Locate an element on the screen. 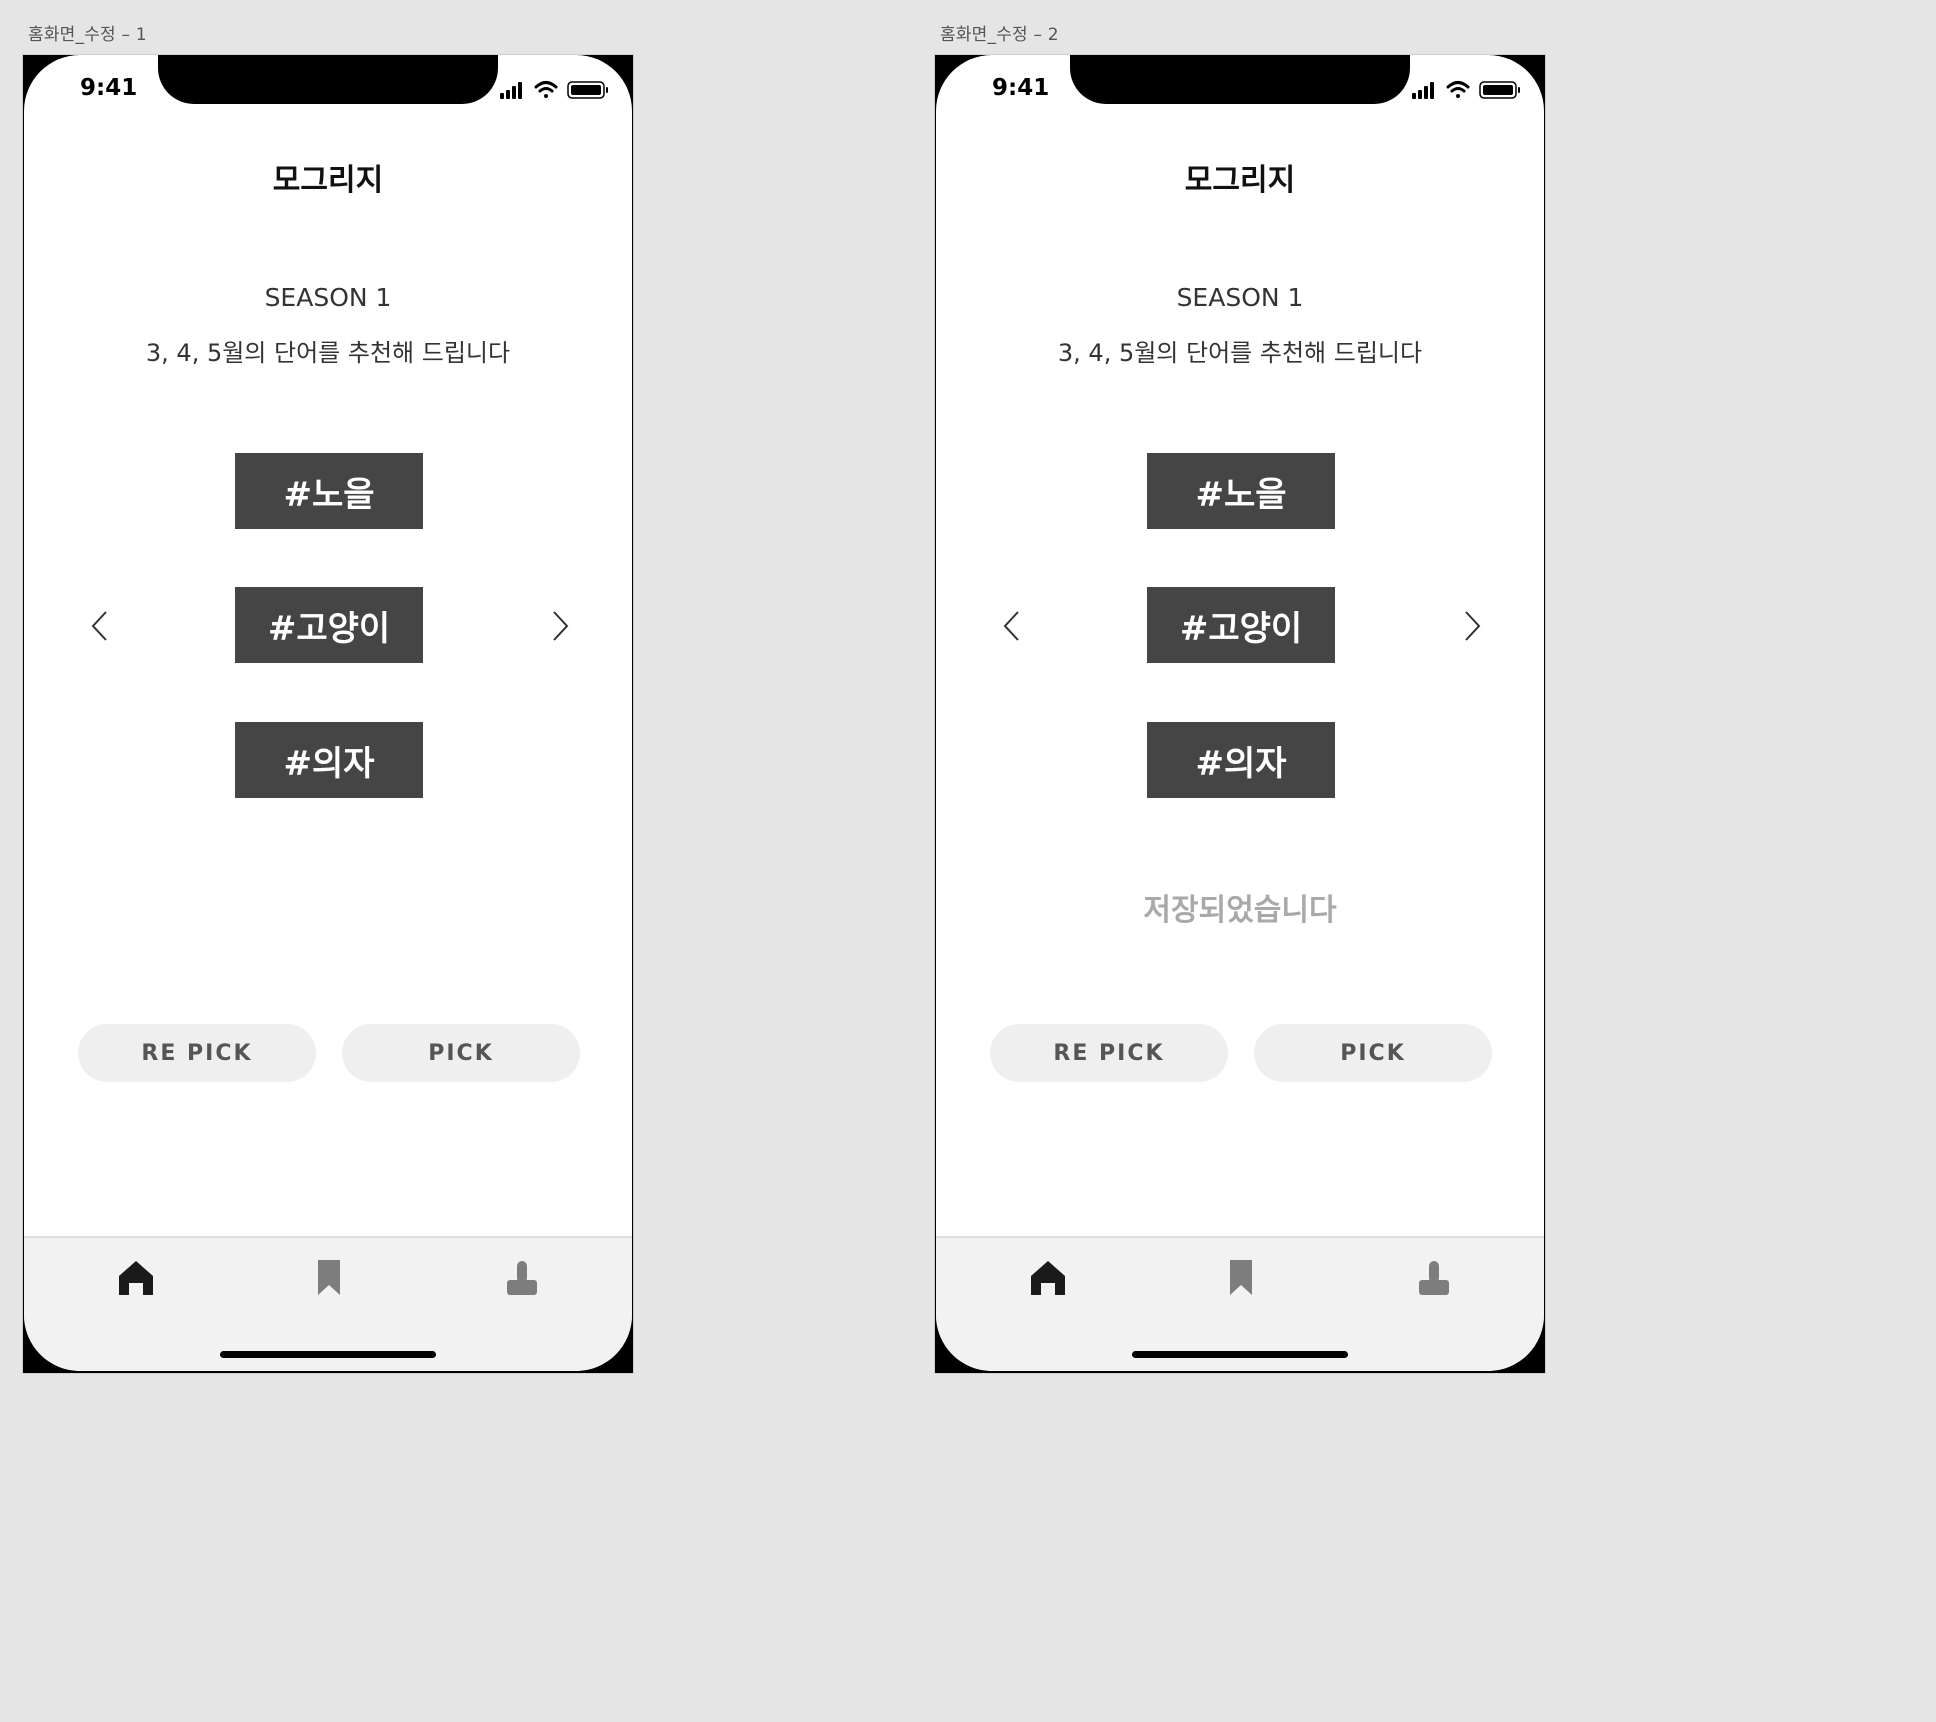 This screenshot has height=1722, width=1936. artboard-label: 홈화면_수정 – 1 is located at coordinates (87, 35).